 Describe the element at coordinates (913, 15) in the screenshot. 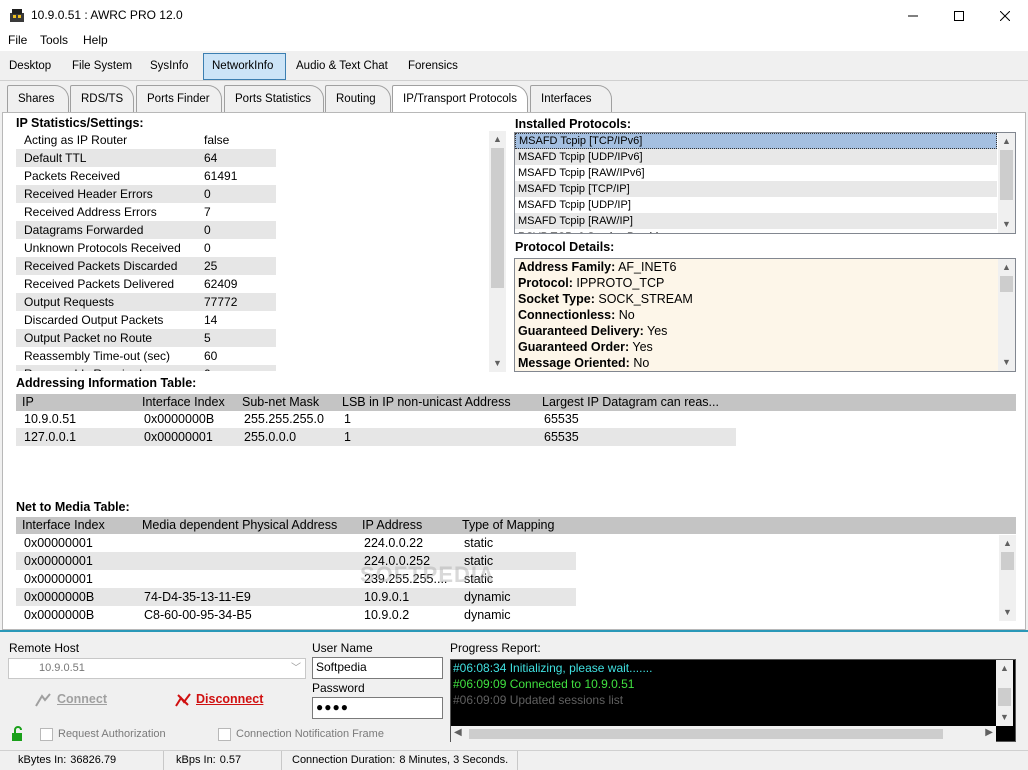

I see `minimize-button` at that location.